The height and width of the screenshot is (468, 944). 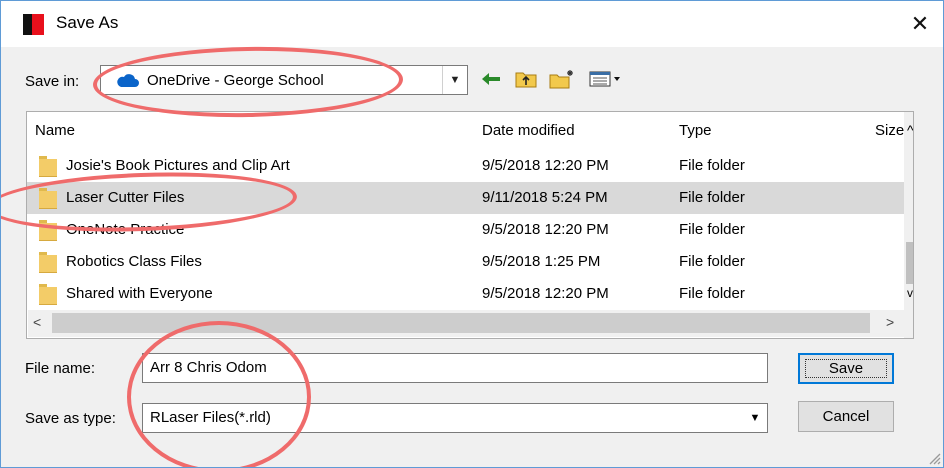 What do you see at coordinates (33, 24) in the screenshot?
I see `app-icon` at bounding box center [33, 24].